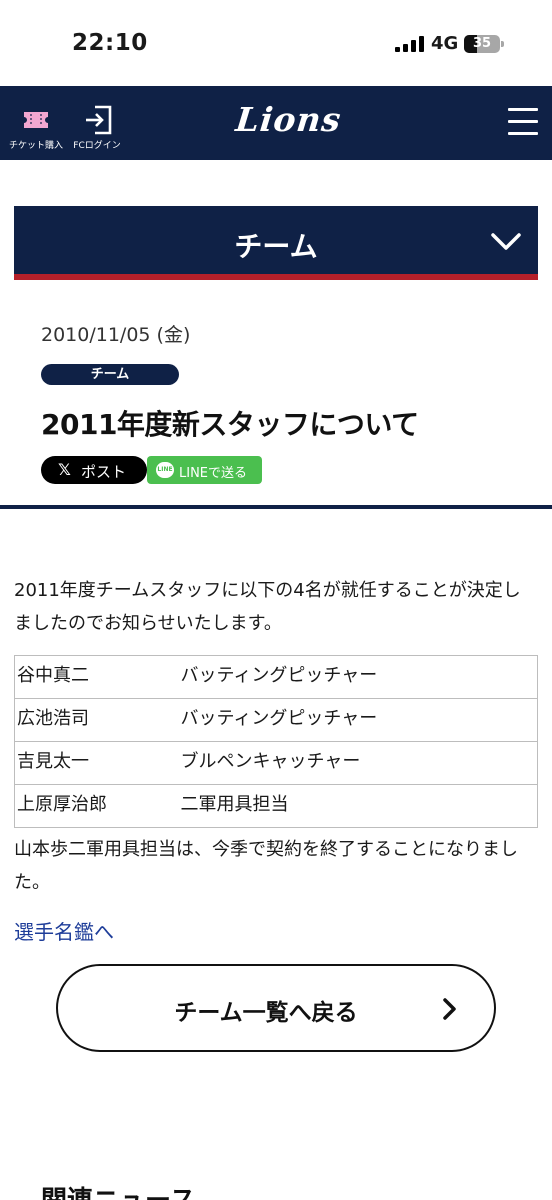 The height and width of the screenshot is (1200, 552). What do you see at coordinates (410, 44) in the screenshot?
I see `signal-icon` at bounding box center [410, 44].